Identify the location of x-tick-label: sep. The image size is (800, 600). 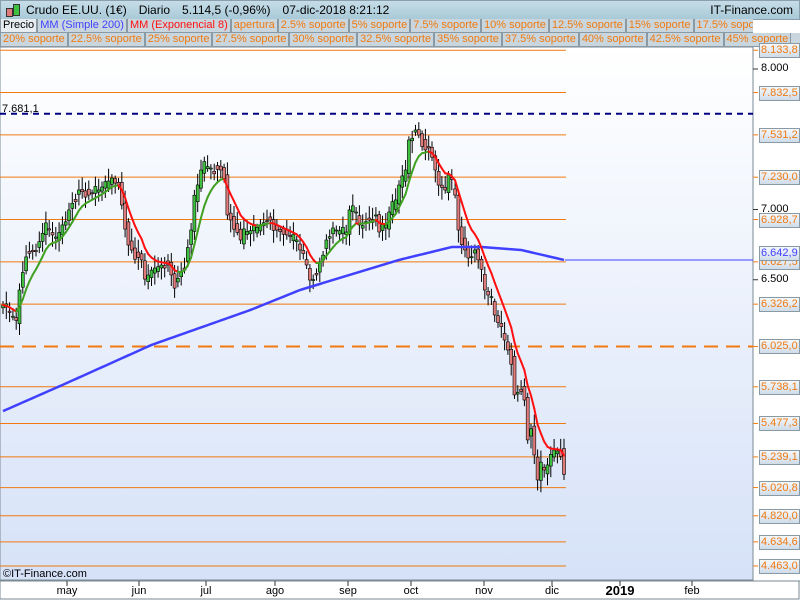
(348, 591).